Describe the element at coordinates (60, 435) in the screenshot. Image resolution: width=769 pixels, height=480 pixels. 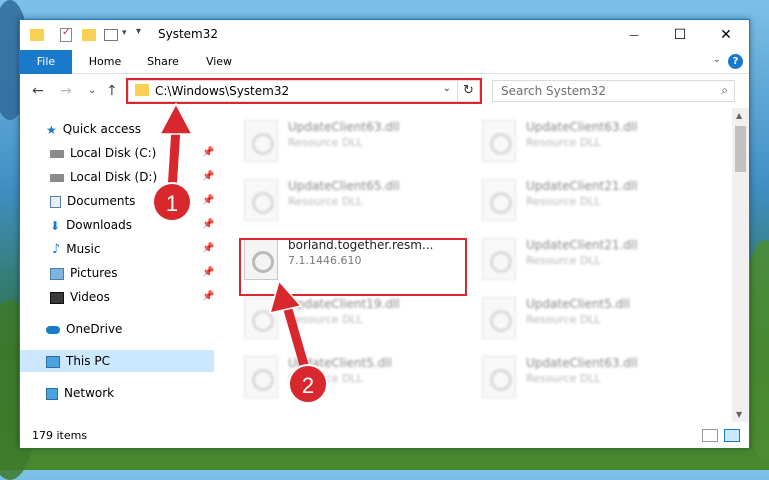
I see `item-count: 179 items` at that location.